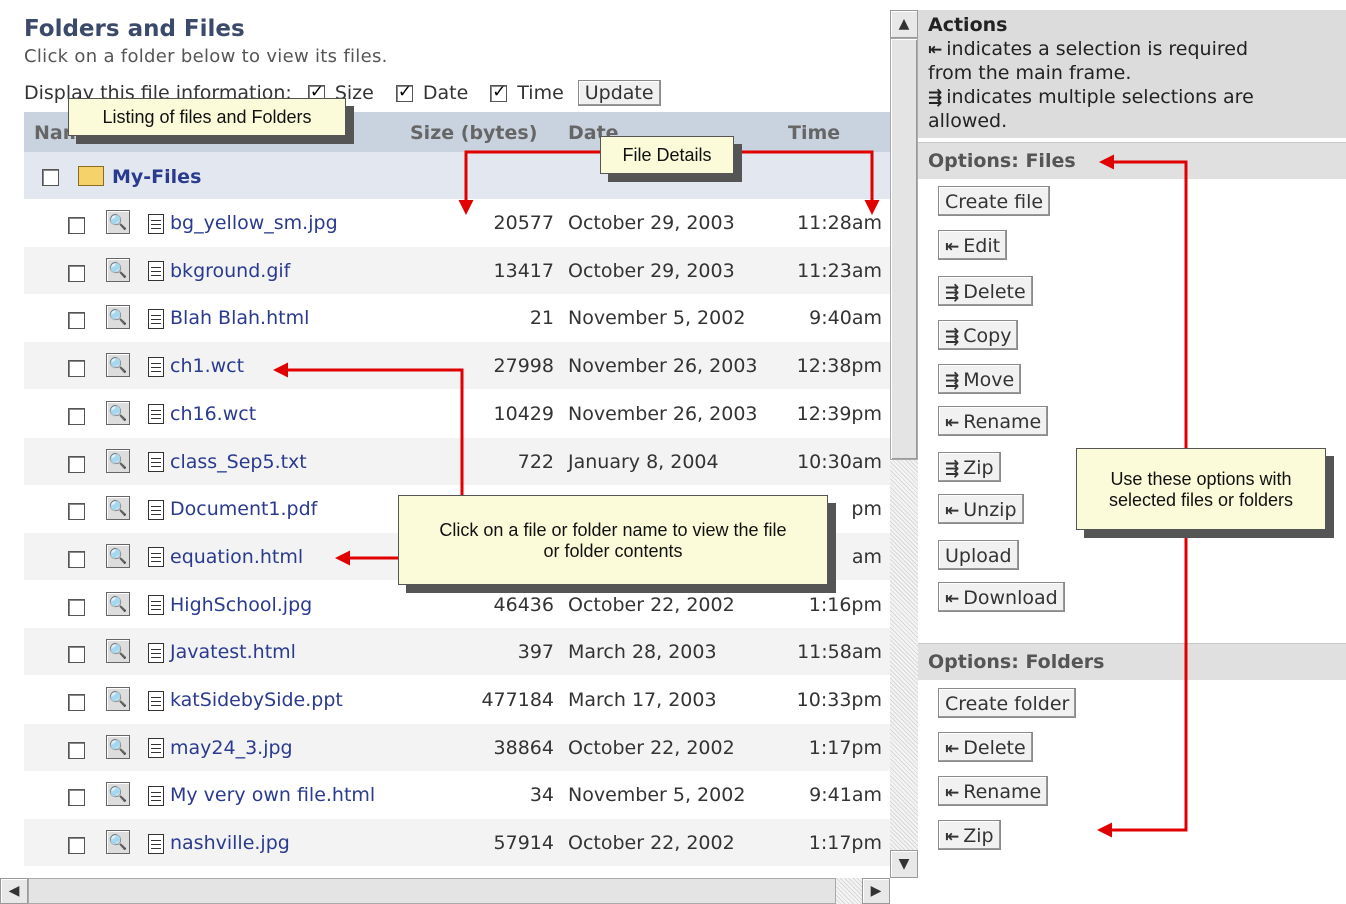 Image resolution: width=1346 pixels, height=904 pixels. What do you see at coordinates (642, 700) in the screenshot?
I see `file-date: March 17, 2003` at bounding box center [642, 700].